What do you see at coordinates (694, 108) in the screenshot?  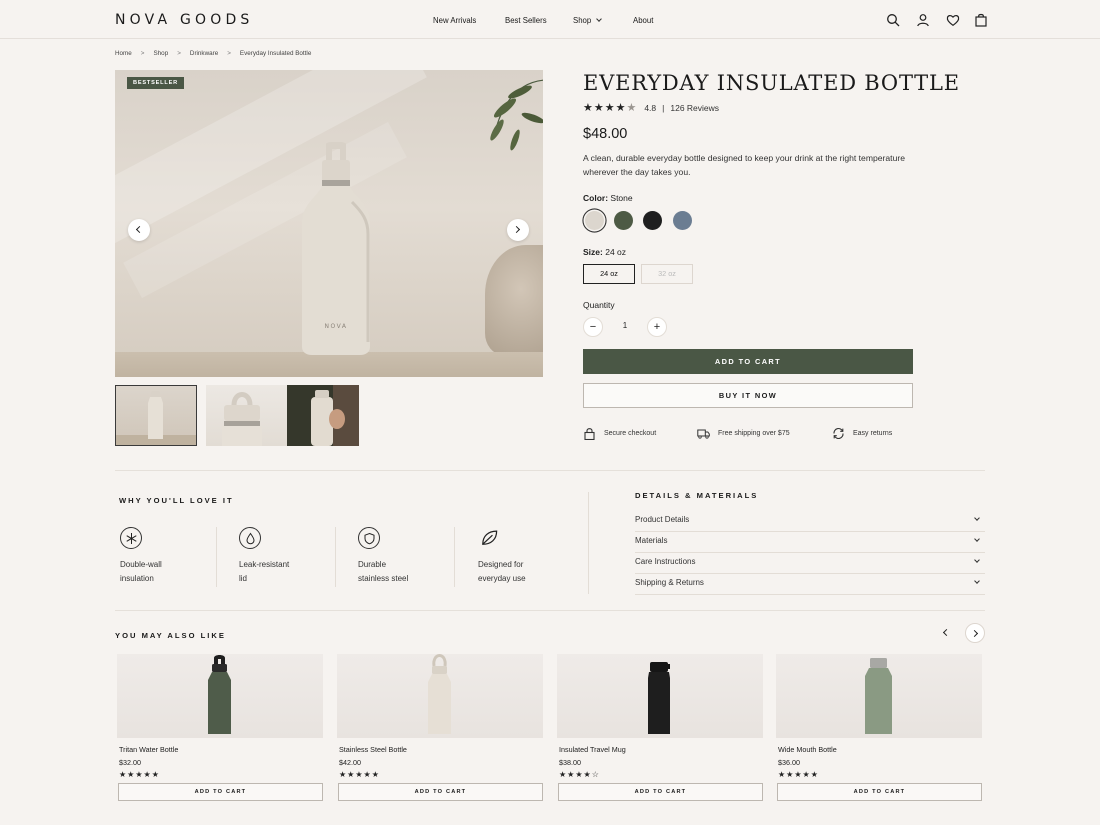 I see `reviews-link: 126 Reviews` at bounding box center [694, 108].